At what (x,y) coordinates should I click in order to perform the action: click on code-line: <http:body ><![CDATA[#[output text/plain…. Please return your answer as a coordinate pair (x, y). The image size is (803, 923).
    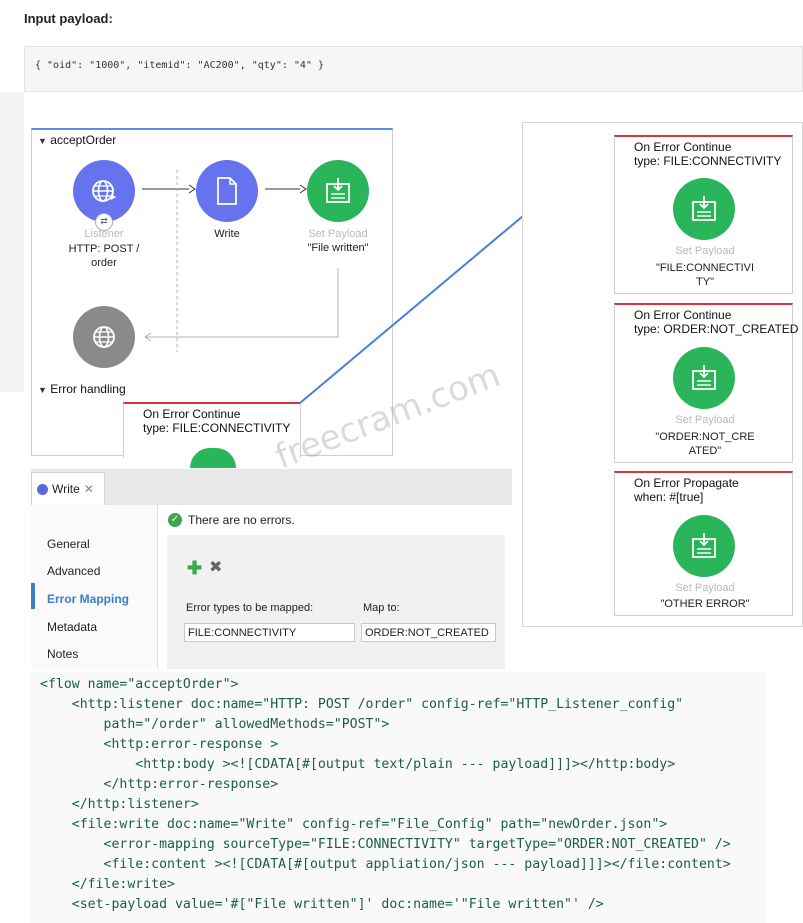
    Looking at the image, I should click on (358, 764).